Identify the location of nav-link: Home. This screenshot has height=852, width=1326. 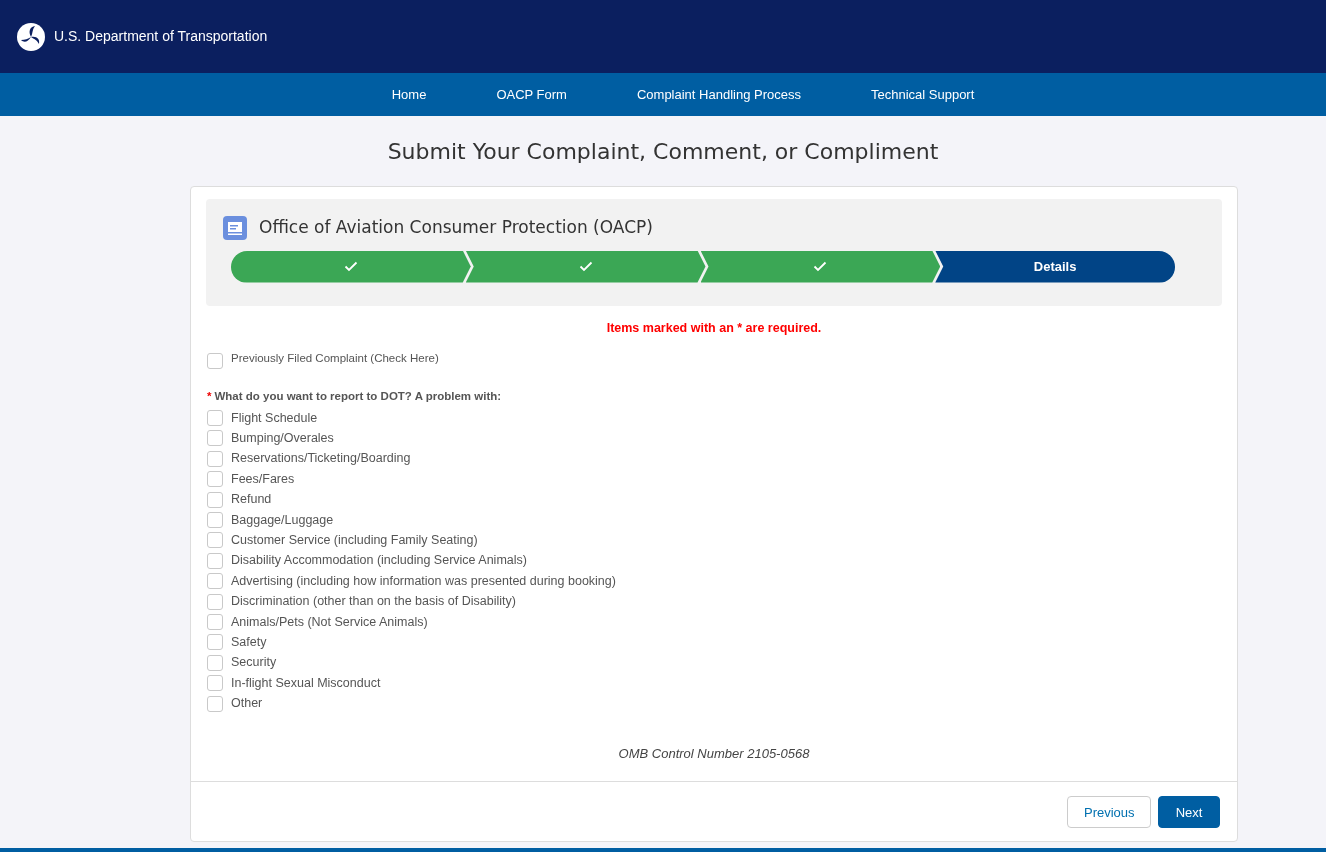
(409, 94).